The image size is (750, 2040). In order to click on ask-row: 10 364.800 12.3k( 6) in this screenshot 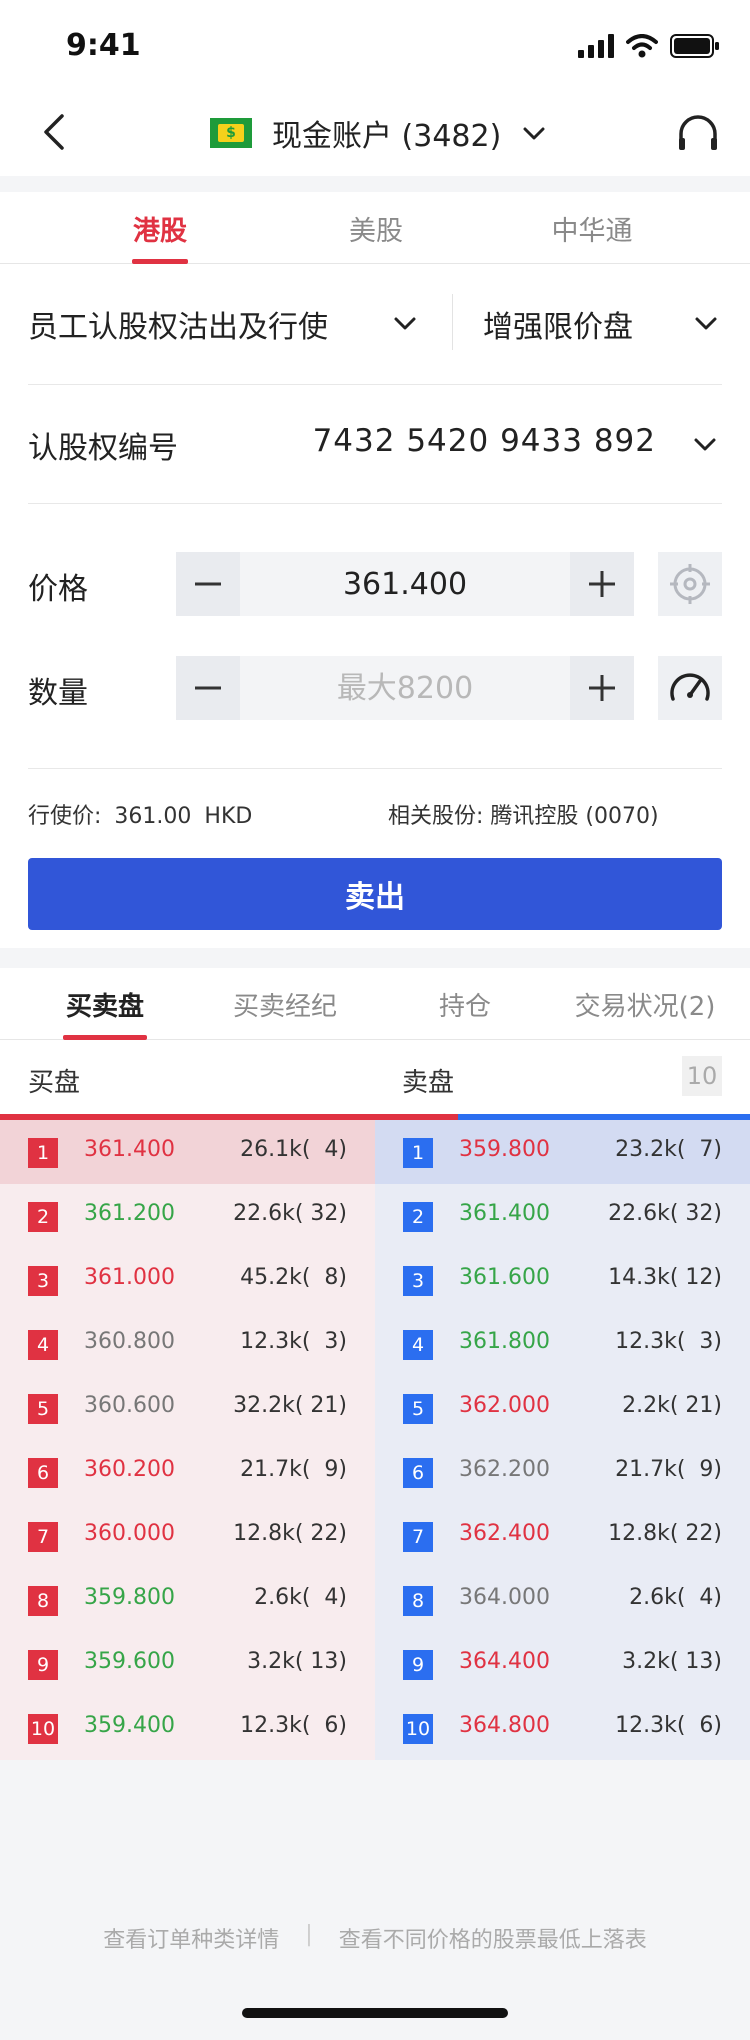, I will do `click(562, 1728)`.